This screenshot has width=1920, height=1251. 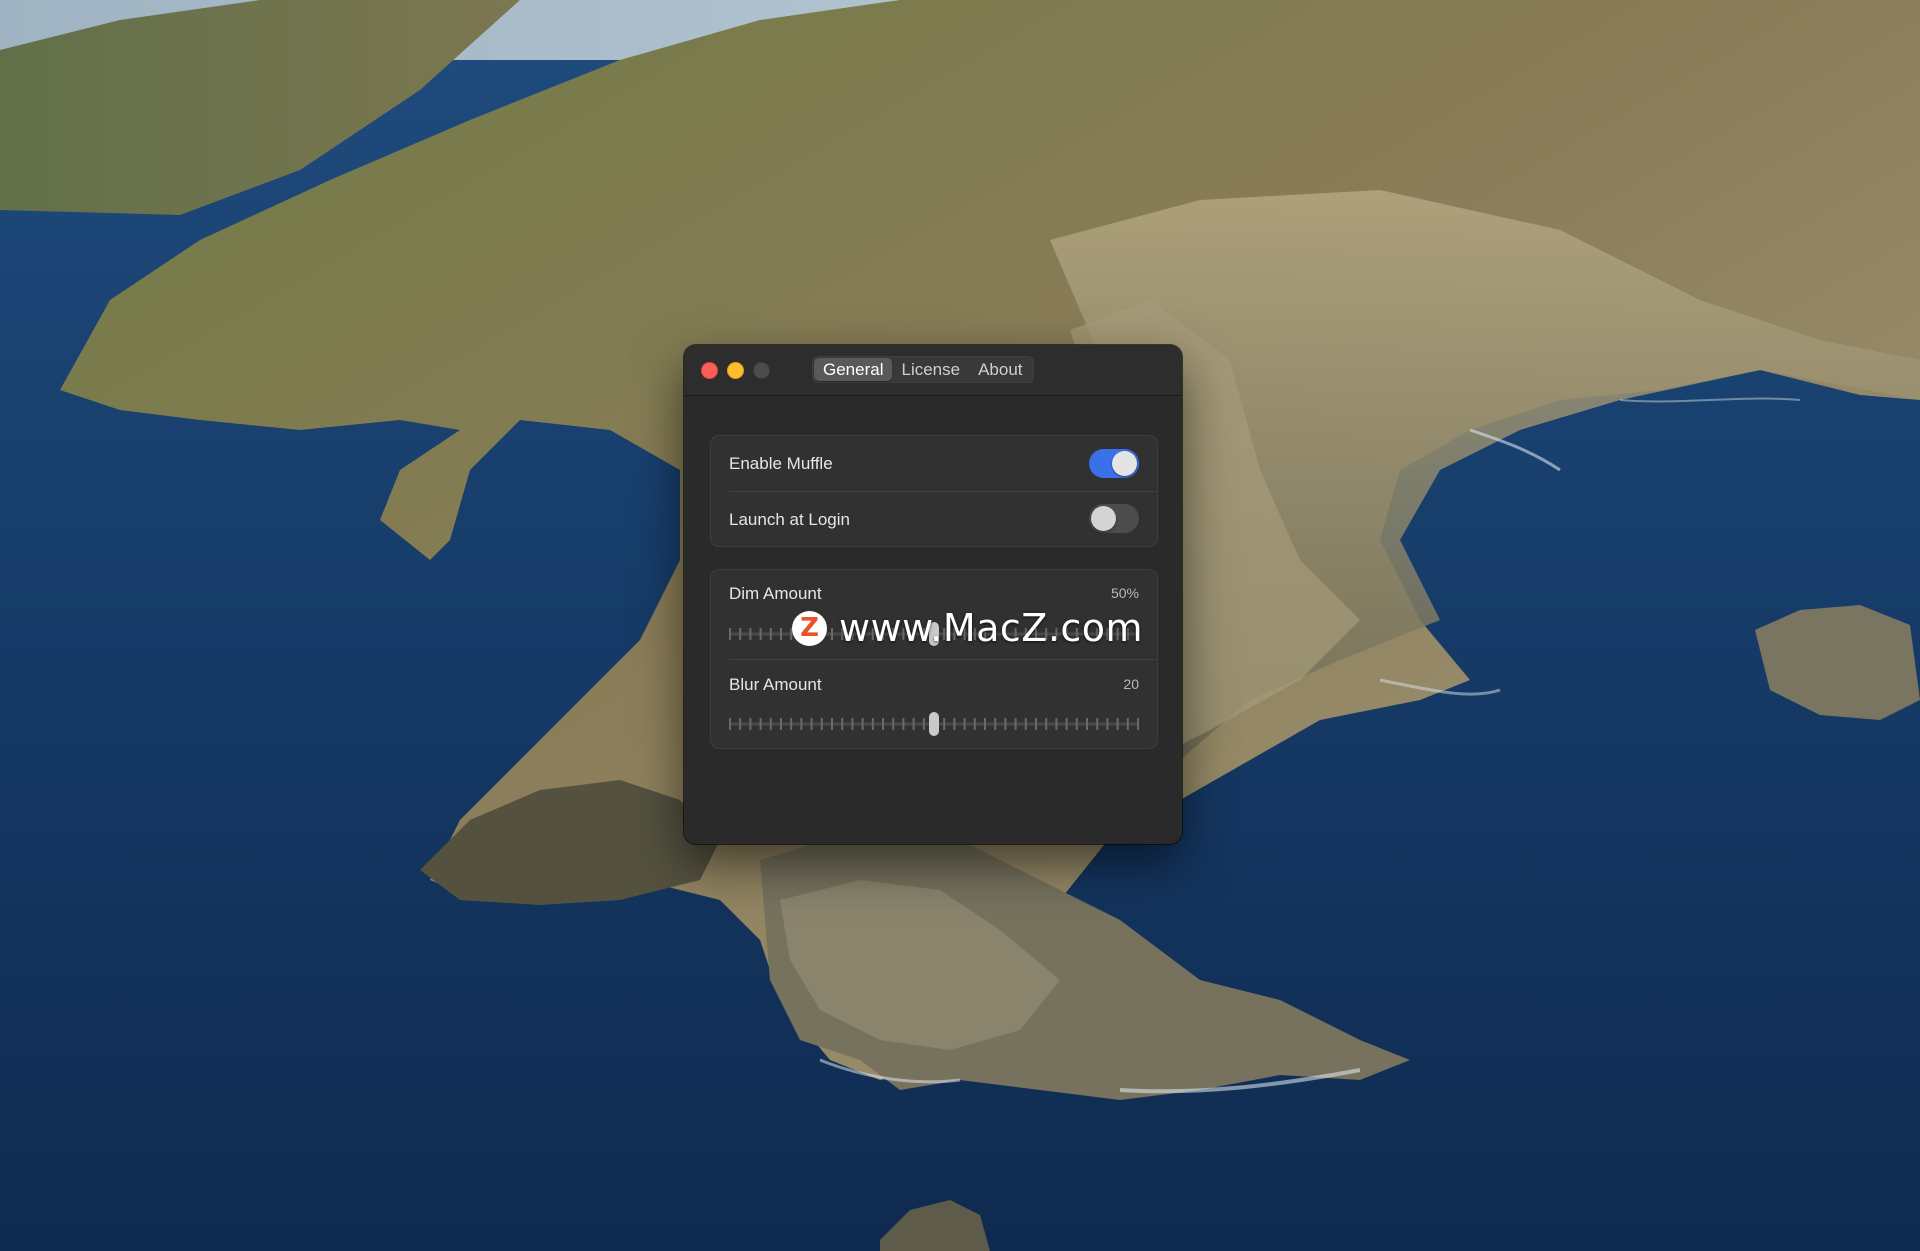 I want to click on slider-track, so click(x=934, y=724).